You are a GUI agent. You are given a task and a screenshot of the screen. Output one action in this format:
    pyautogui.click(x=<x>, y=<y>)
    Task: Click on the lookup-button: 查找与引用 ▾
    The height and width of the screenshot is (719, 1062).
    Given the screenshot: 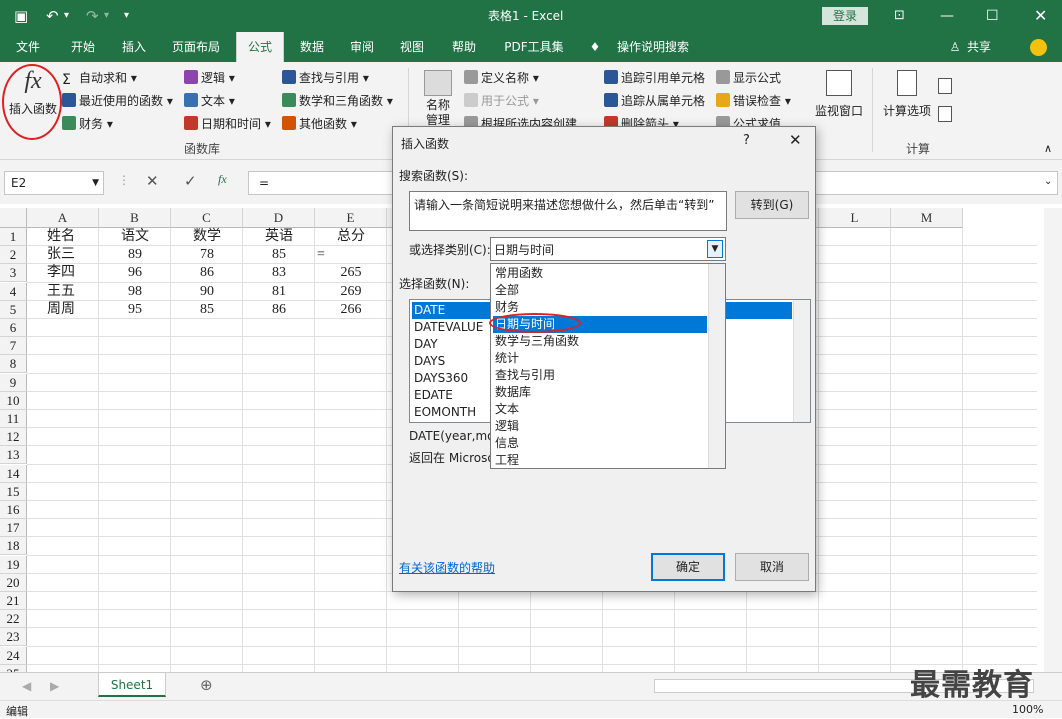 What is the action you would take?
    pyautogui.click(x=325, y=78)
    